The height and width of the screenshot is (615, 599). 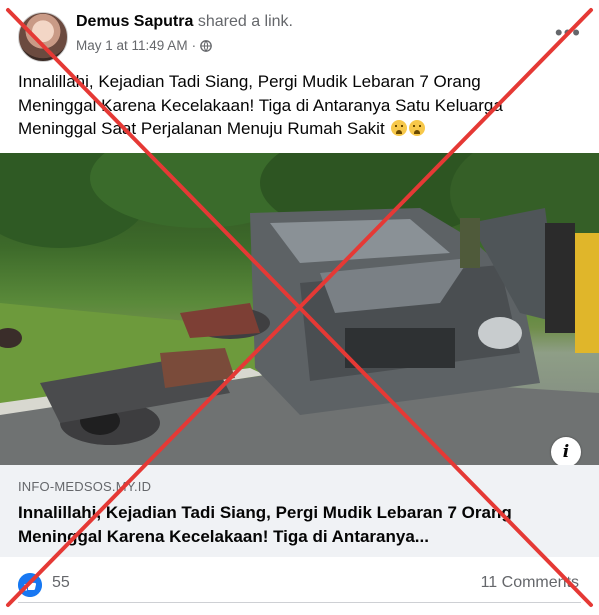 I want to click on like-reaction-icon, so click(x=30, y=585).